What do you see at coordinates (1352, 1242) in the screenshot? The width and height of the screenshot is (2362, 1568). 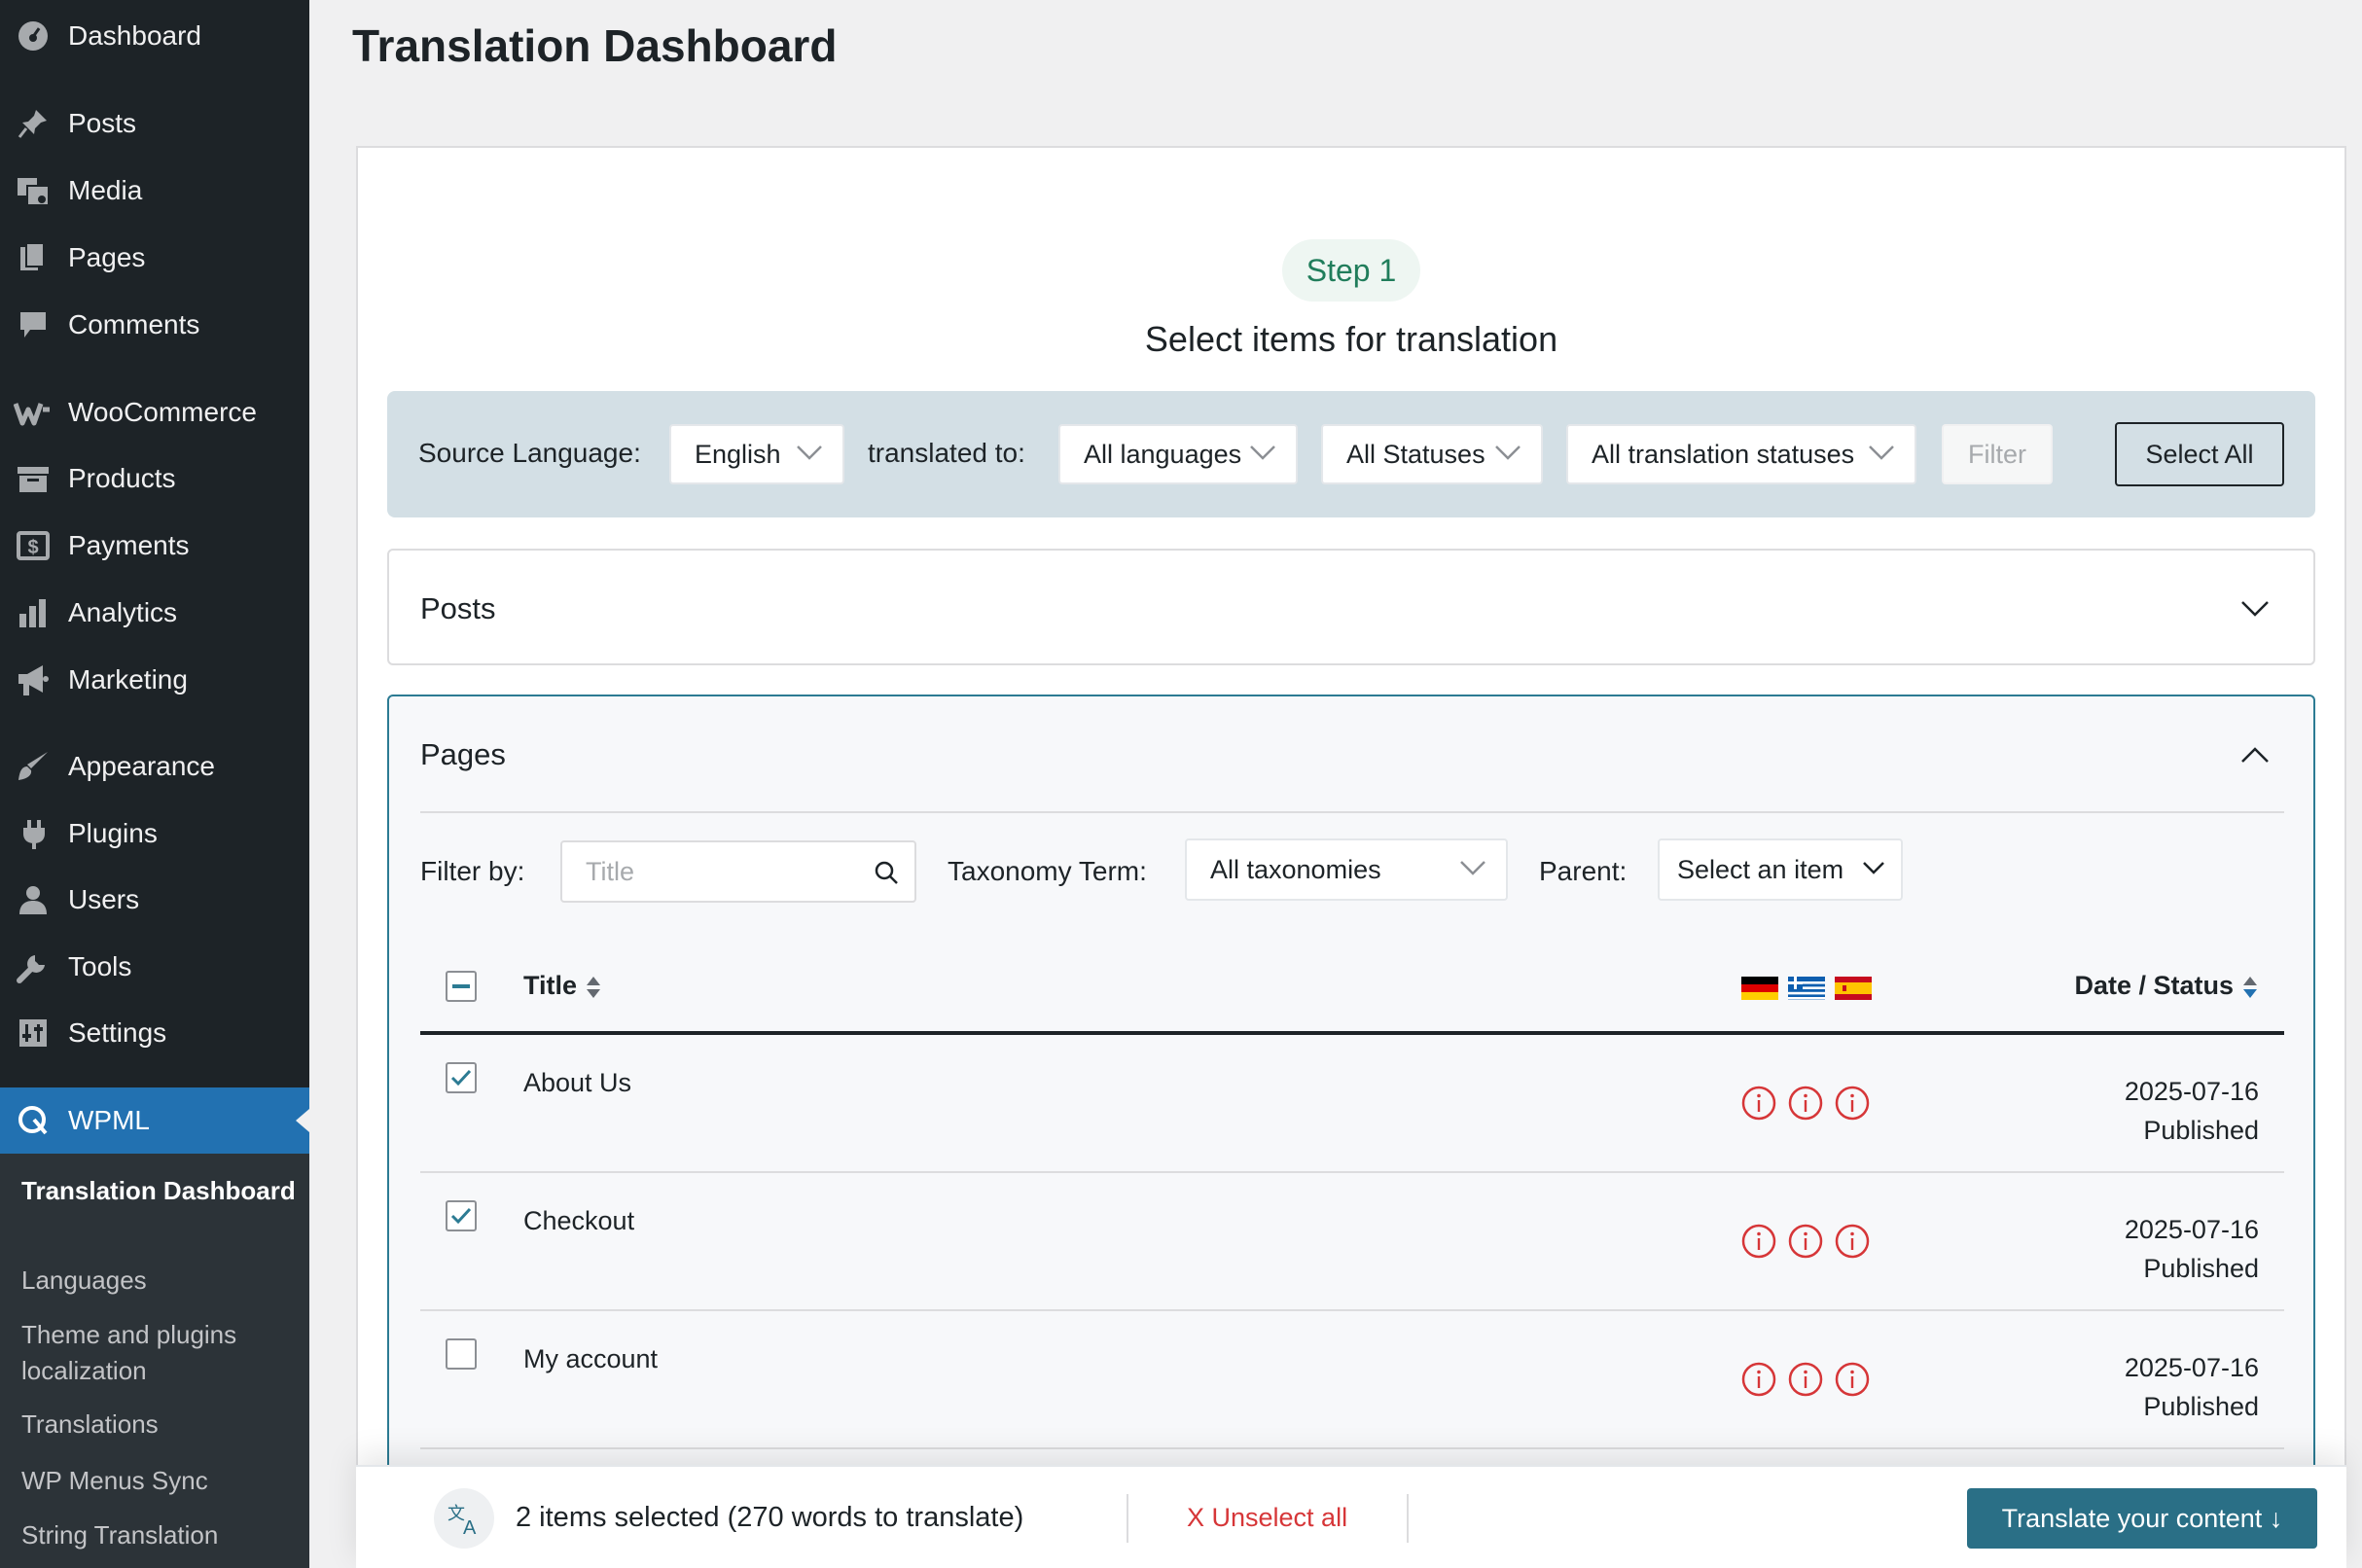 I see `table-row: Checkout 2025-07-16 Published` at bounding box center [1352, 1242].